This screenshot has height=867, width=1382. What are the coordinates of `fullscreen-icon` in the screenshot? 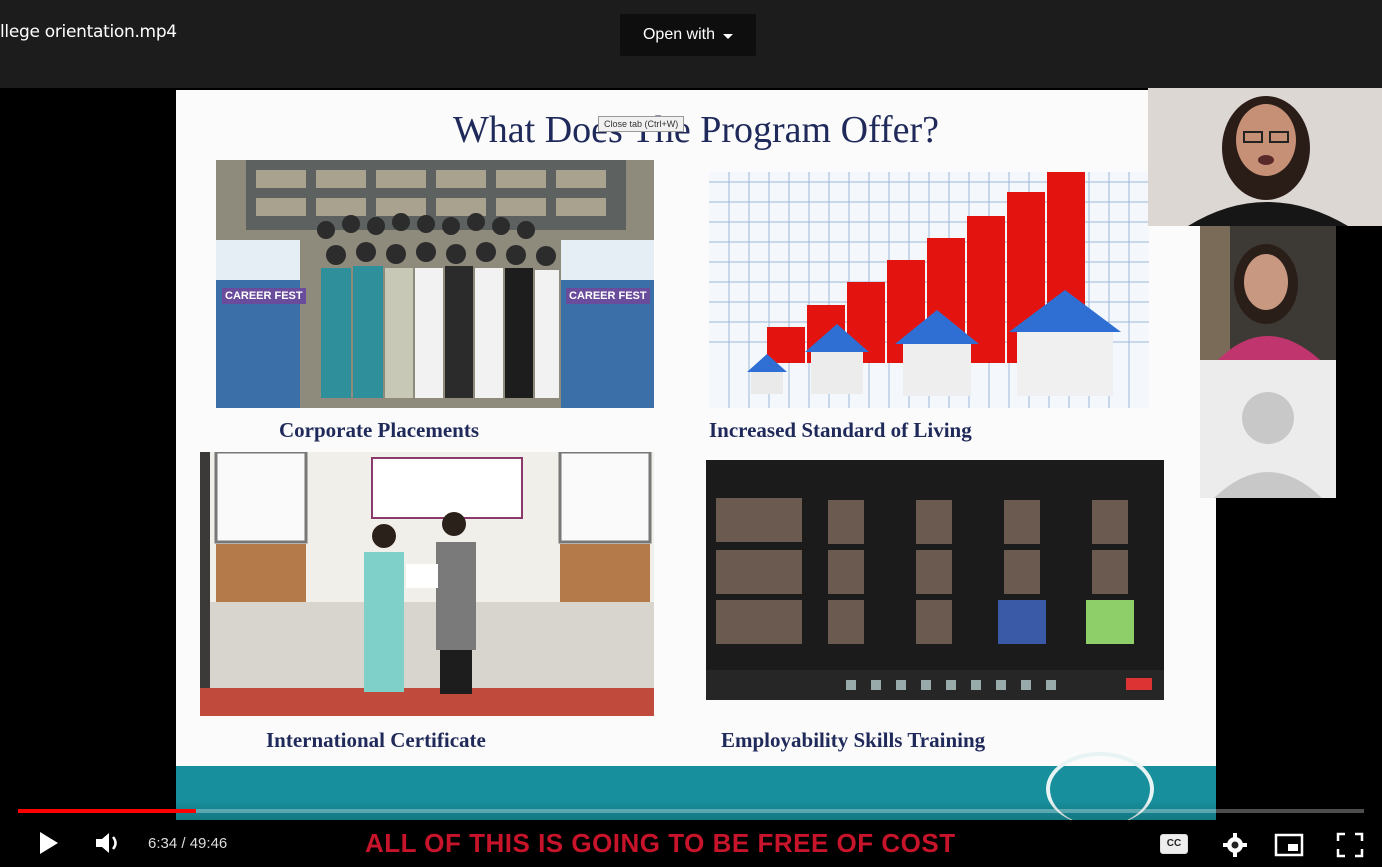 It's located at (1350, 845).